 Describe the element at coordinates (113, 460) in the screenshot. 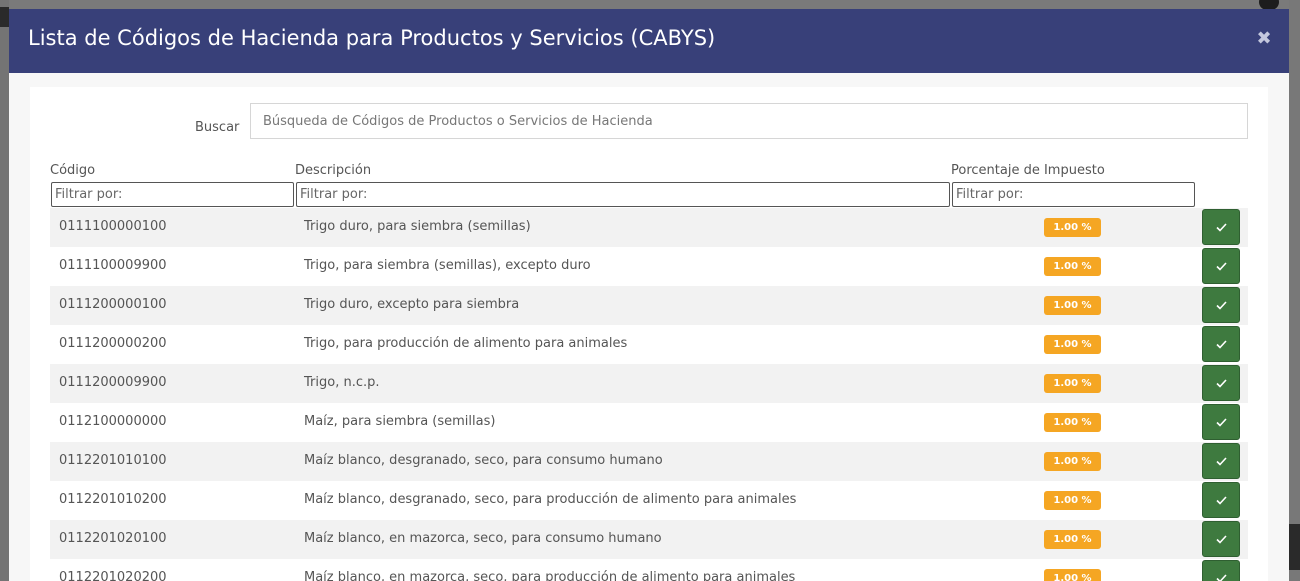

I see `code-cell: 0112201010100` at that location.